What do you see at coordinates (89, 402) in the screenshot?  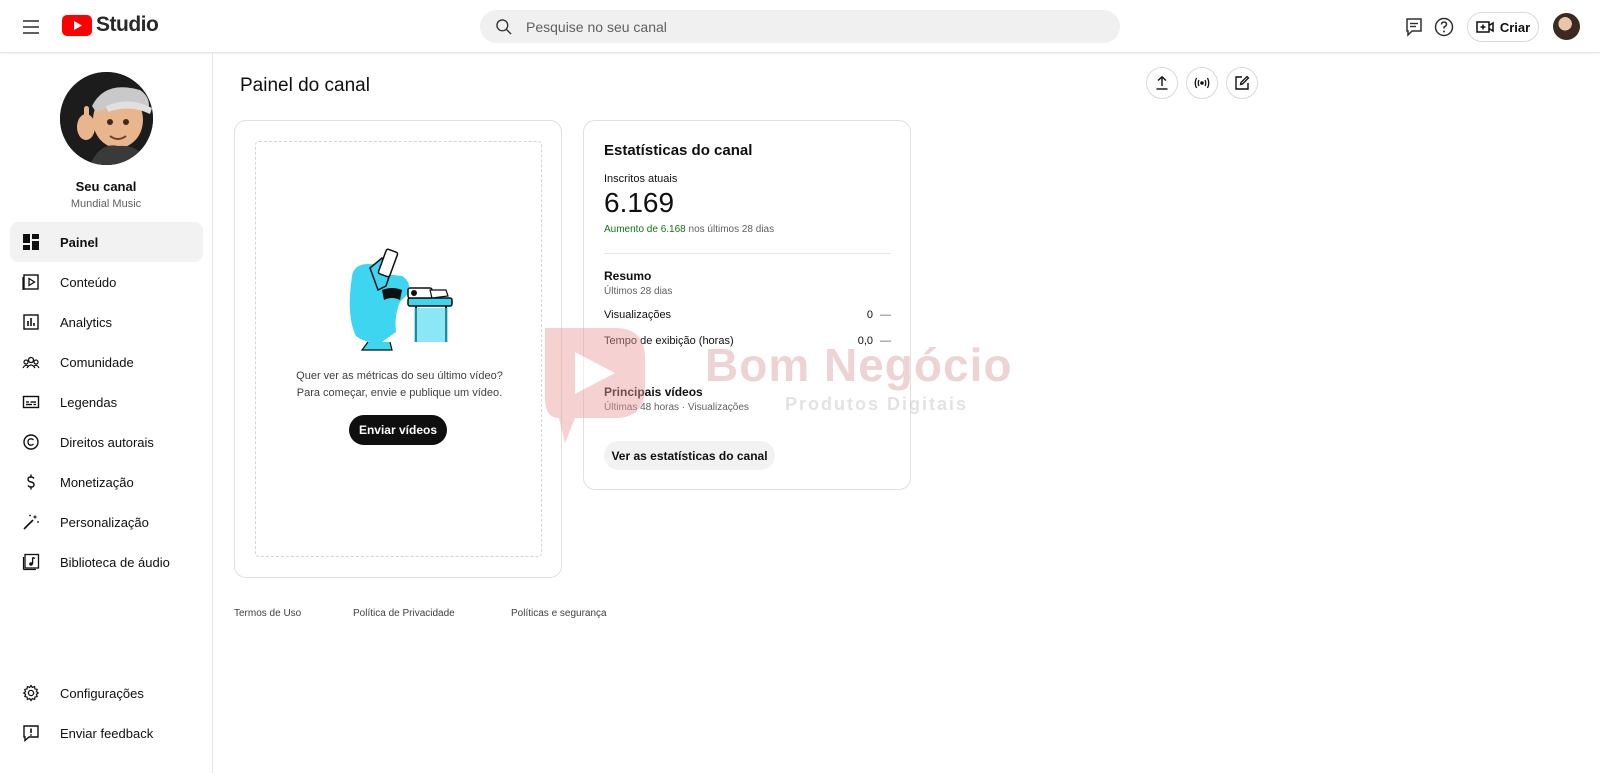 I see `sidebar-item-label: Legendas` at bounding box center [89, 402].